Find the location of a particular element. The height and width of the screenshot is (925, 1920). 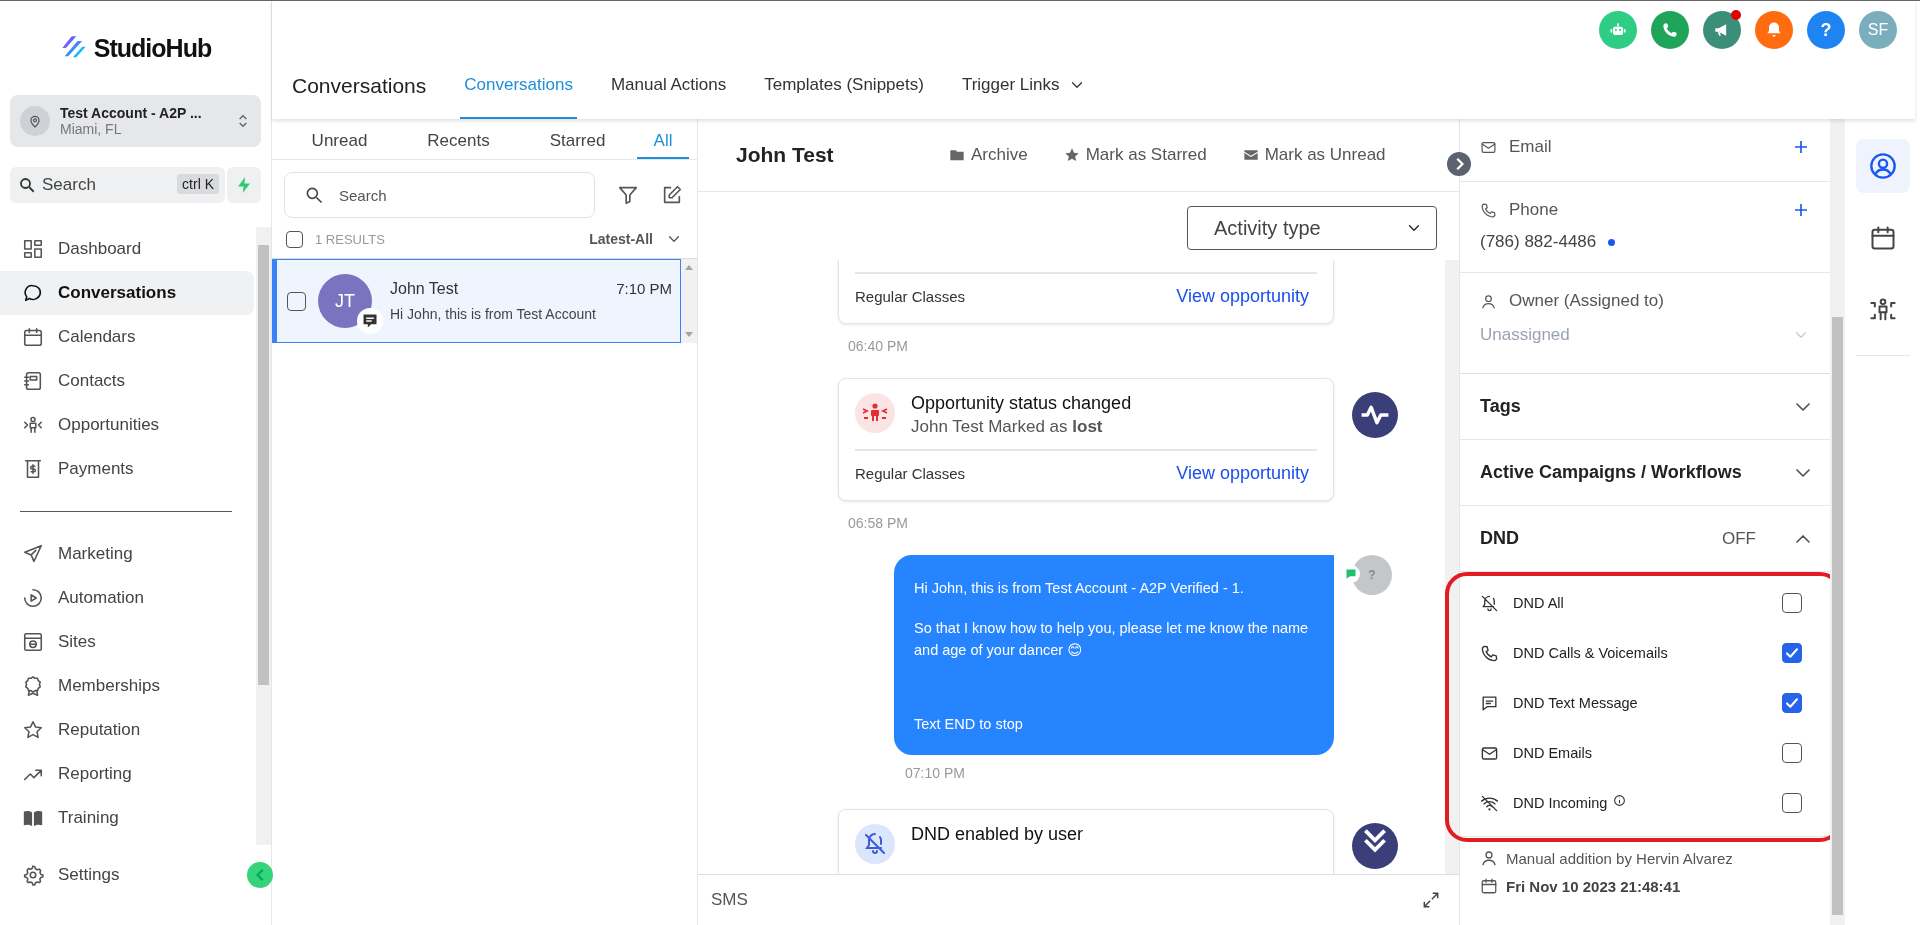

activity-title: DND enabled by user is located at coordinates (997, 834).